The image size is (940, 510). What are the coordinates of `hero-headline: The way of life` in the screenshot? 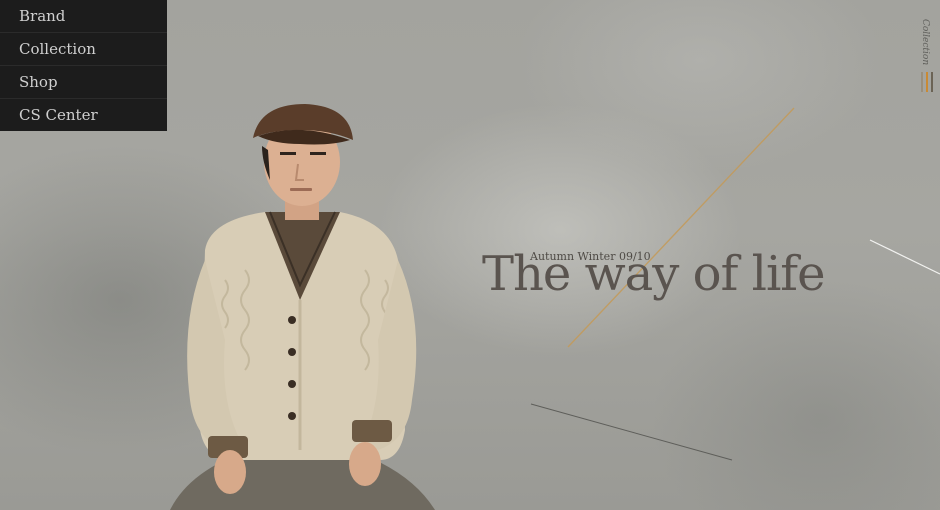 It's located at (653, 274).